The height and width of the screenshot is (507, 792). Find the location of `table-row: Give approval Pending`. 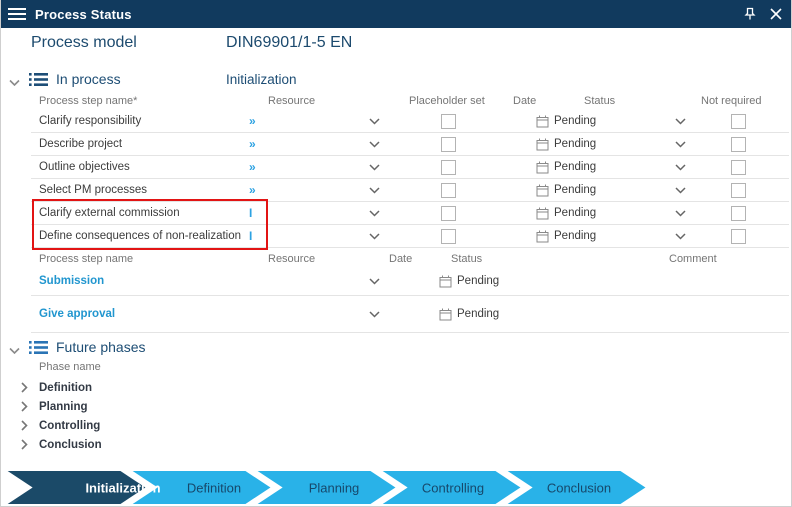

table-row: Give approval Pending is located at coordinates (410, 314).